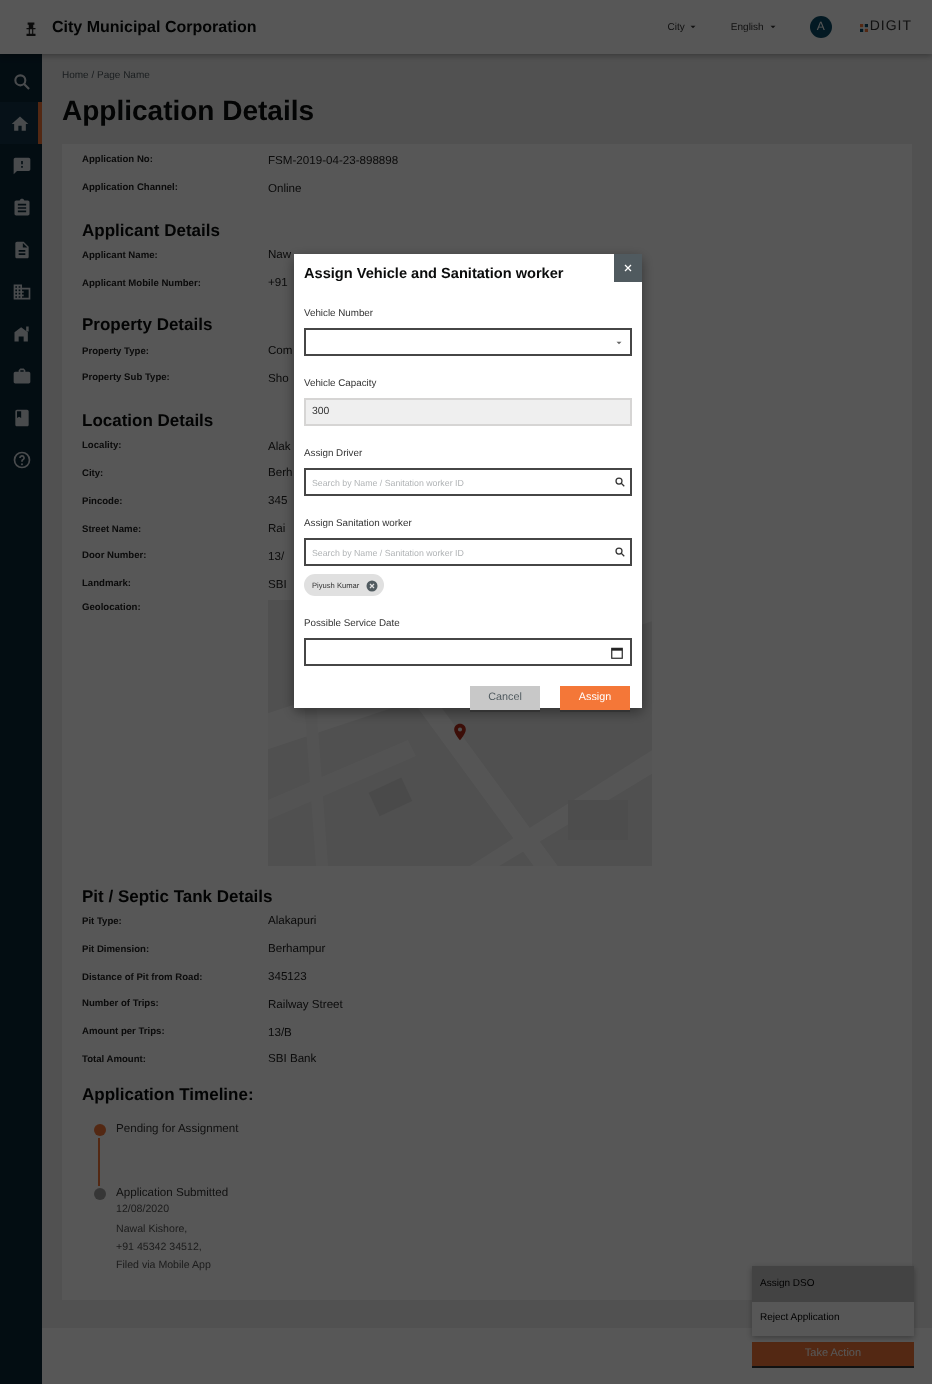 This screenshot has height=1384, width=932. I want to click on close-button, so click(628, 268).